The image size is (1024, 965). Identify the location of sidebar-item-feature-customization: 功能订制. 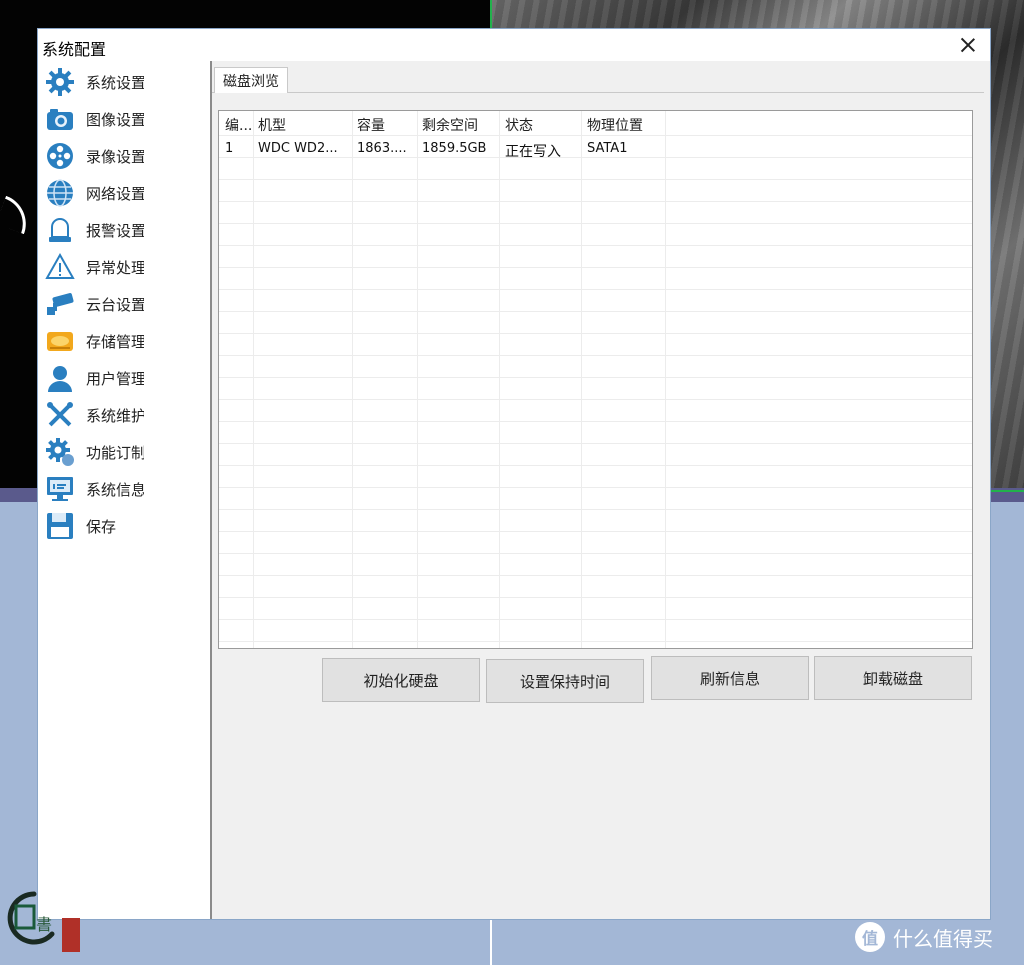
(124, 452).